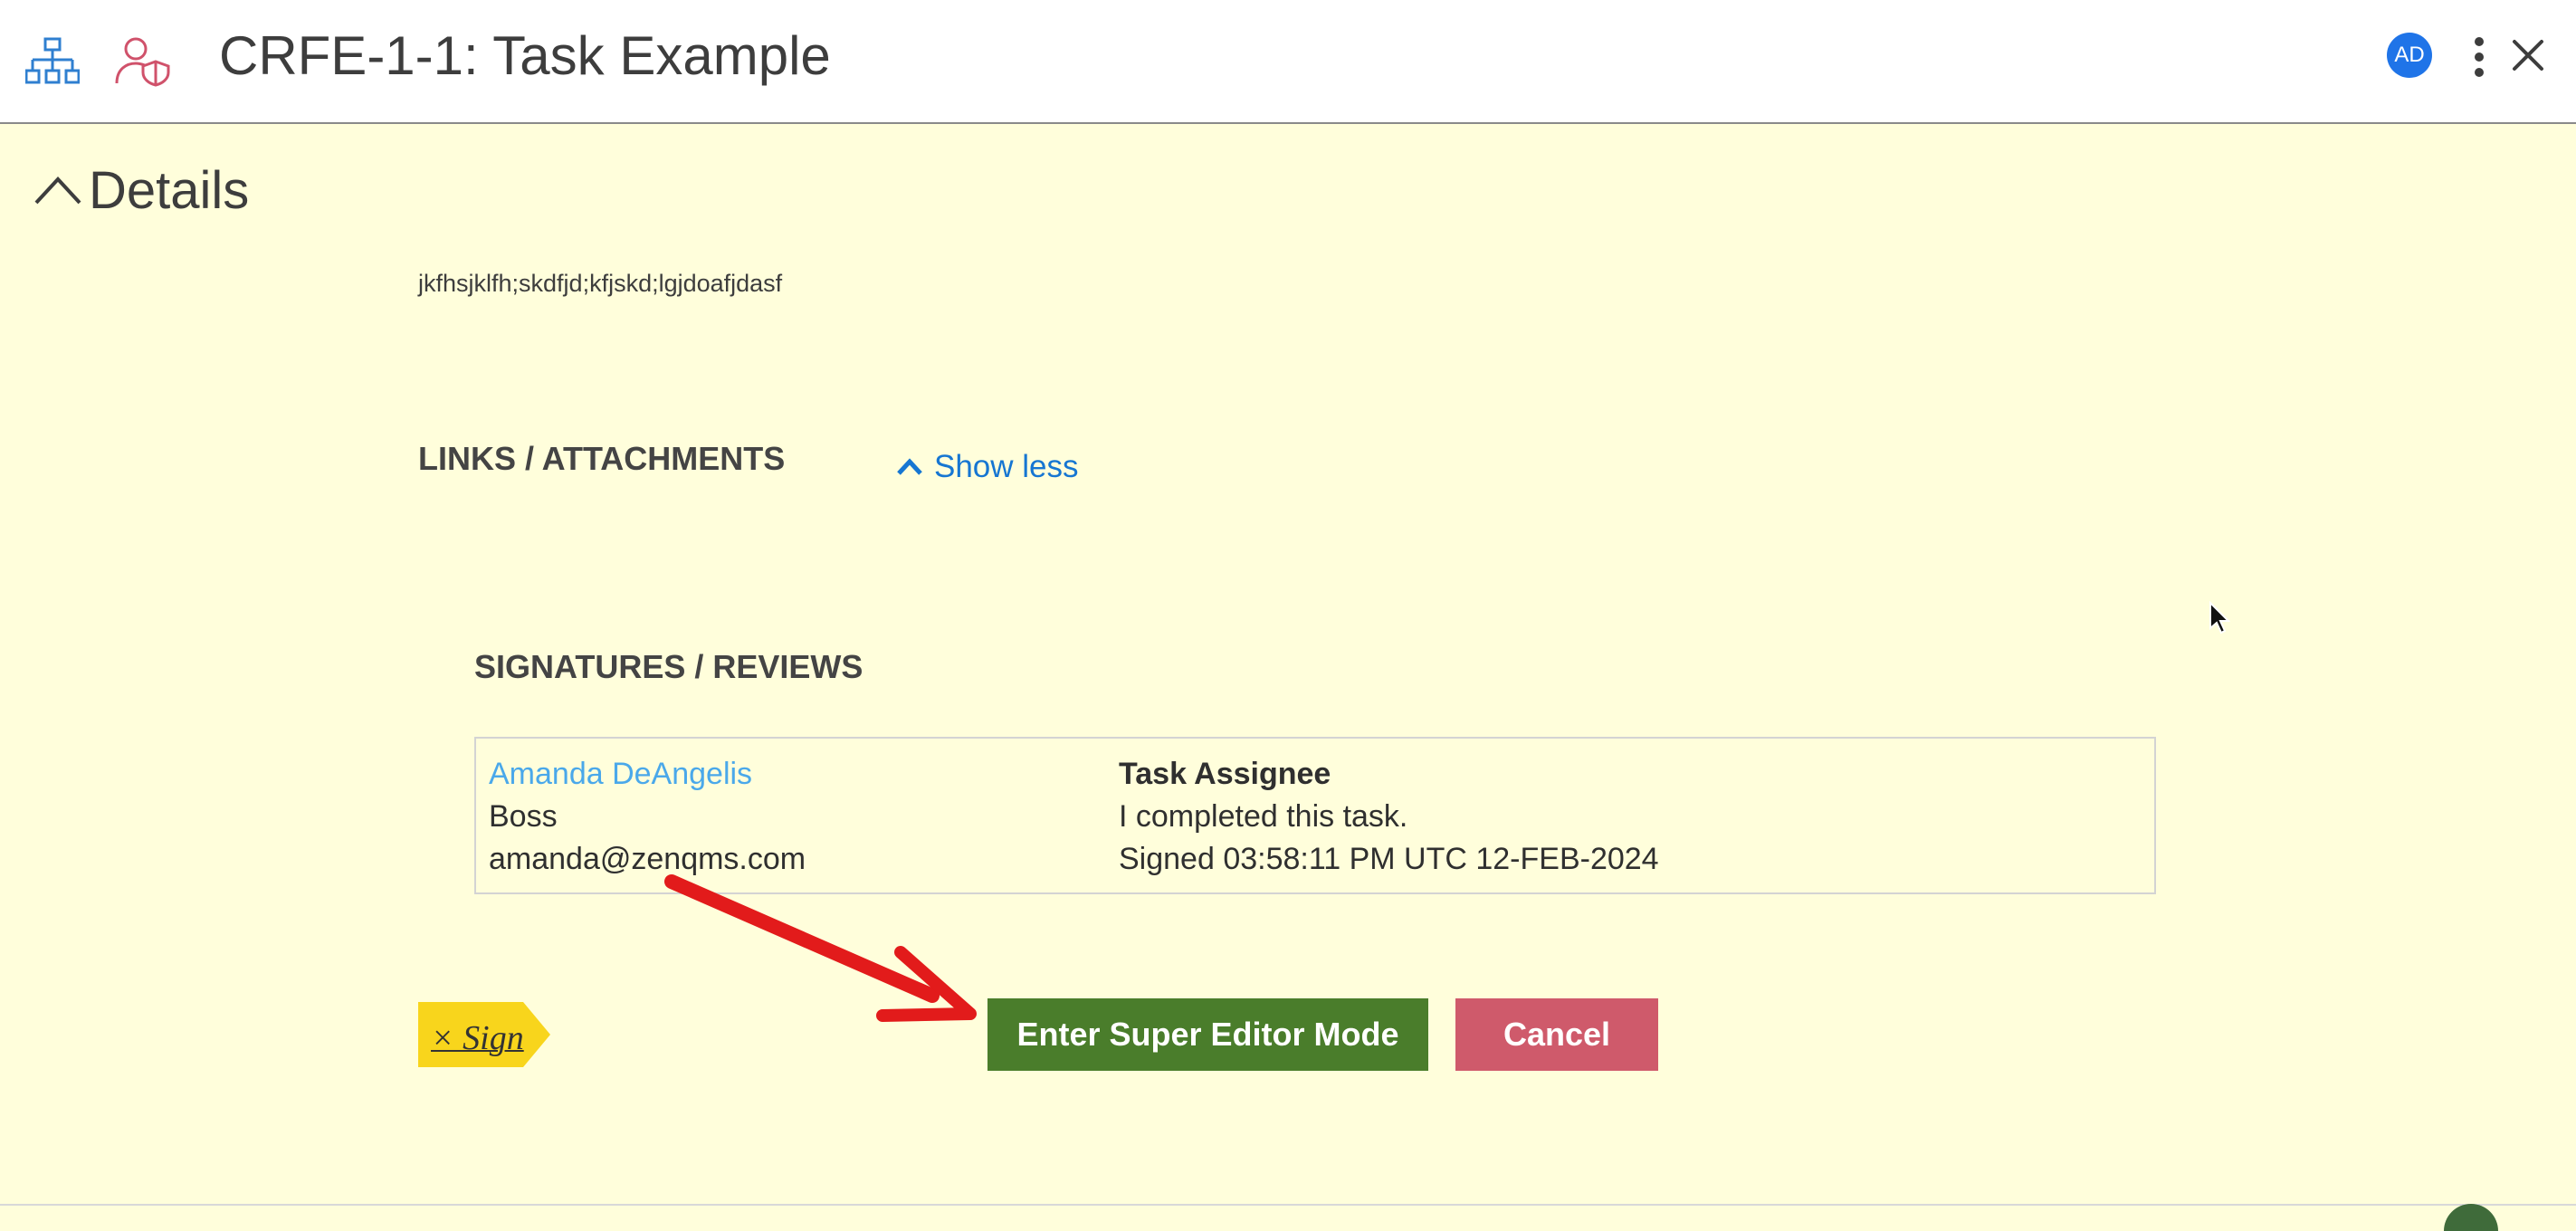 The width and height of the screenshot is (2576, 1231). Describe the element at coordinates (1007, 466) in the screenshot. I see `show-less-label: Show less` at that location.